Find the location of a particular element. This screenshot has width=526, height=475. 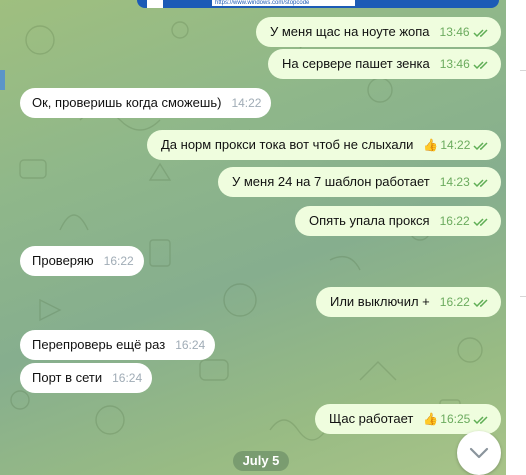

outgoing-message: Щас работает 👍 16:25 is located at coordinates (408, 419).